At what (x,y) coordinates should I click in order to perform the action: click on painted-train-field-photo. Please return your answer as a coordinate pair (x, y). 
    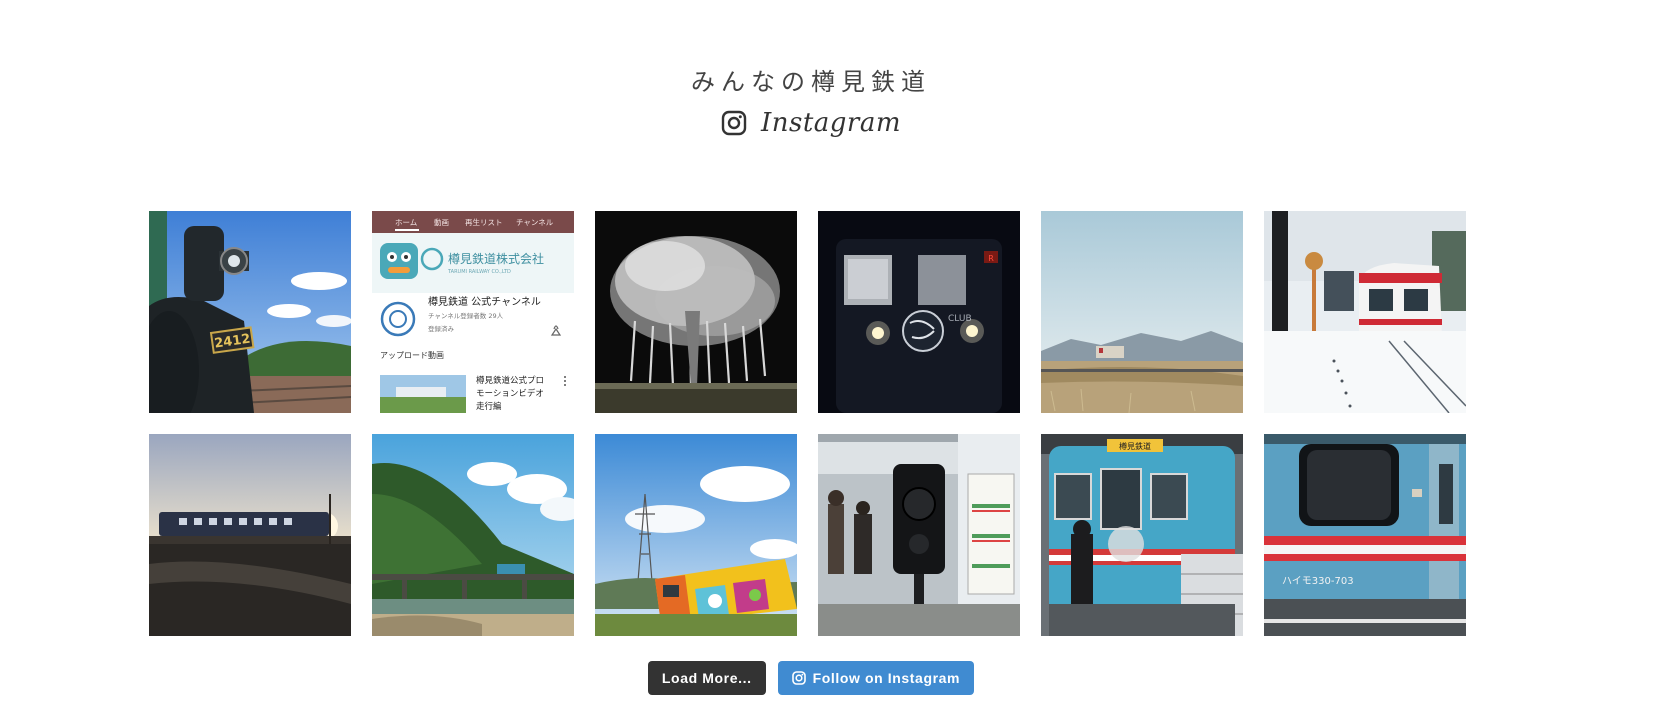
    Looking at the image, I should click on (696, 535).